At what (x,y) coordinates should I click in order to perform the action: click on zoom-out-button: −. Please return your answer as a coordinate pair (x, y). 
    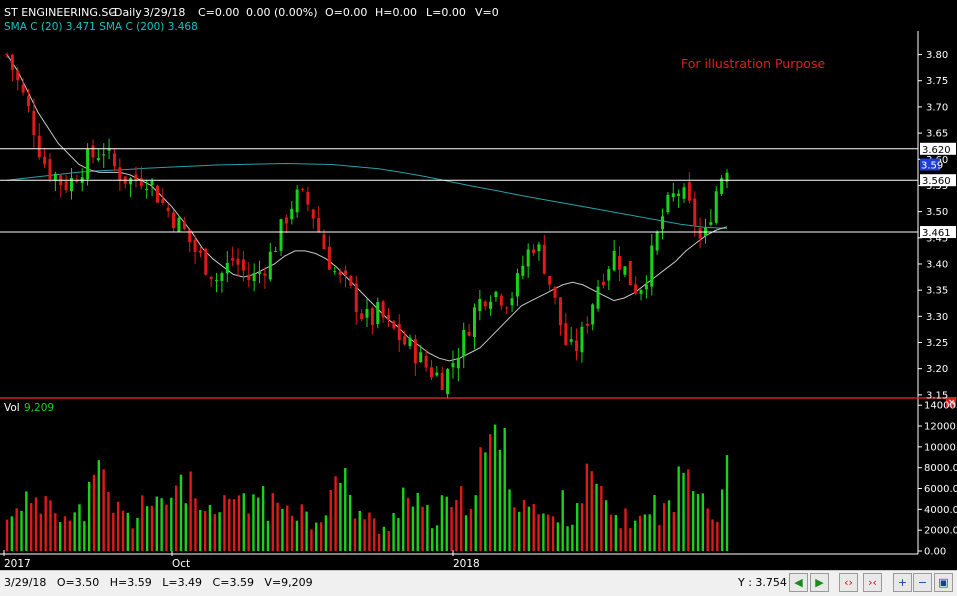
    Looking at the image, I should click on (922, 582).